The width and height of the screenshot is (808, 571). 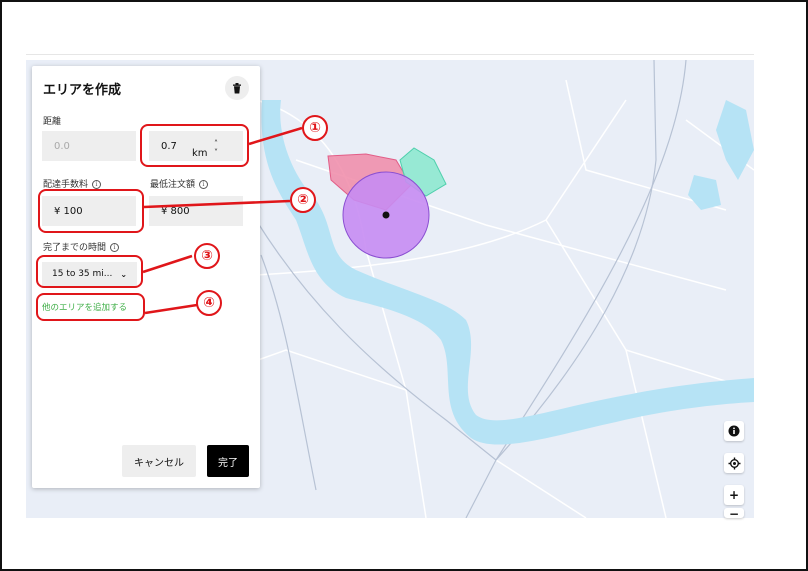 What do you see at coordinates (222, 220) in the screenshot?
I see `annotation-leaders` at bounding box center [222, 220].